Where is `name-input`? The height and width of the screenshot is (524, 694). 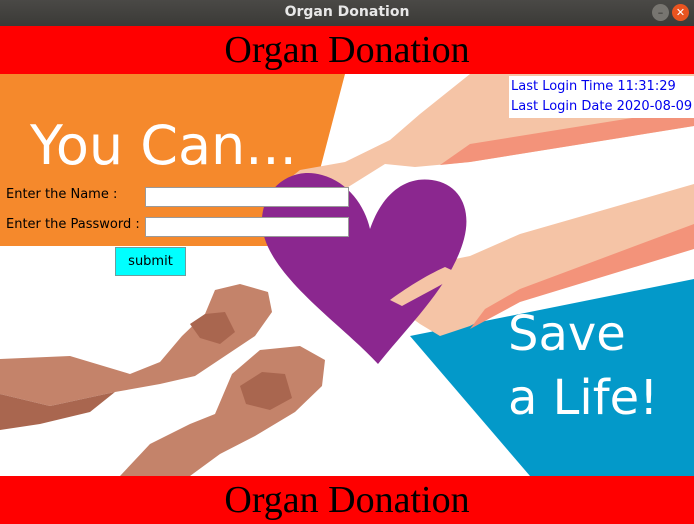
name-input is located at coordinates (247, 199).